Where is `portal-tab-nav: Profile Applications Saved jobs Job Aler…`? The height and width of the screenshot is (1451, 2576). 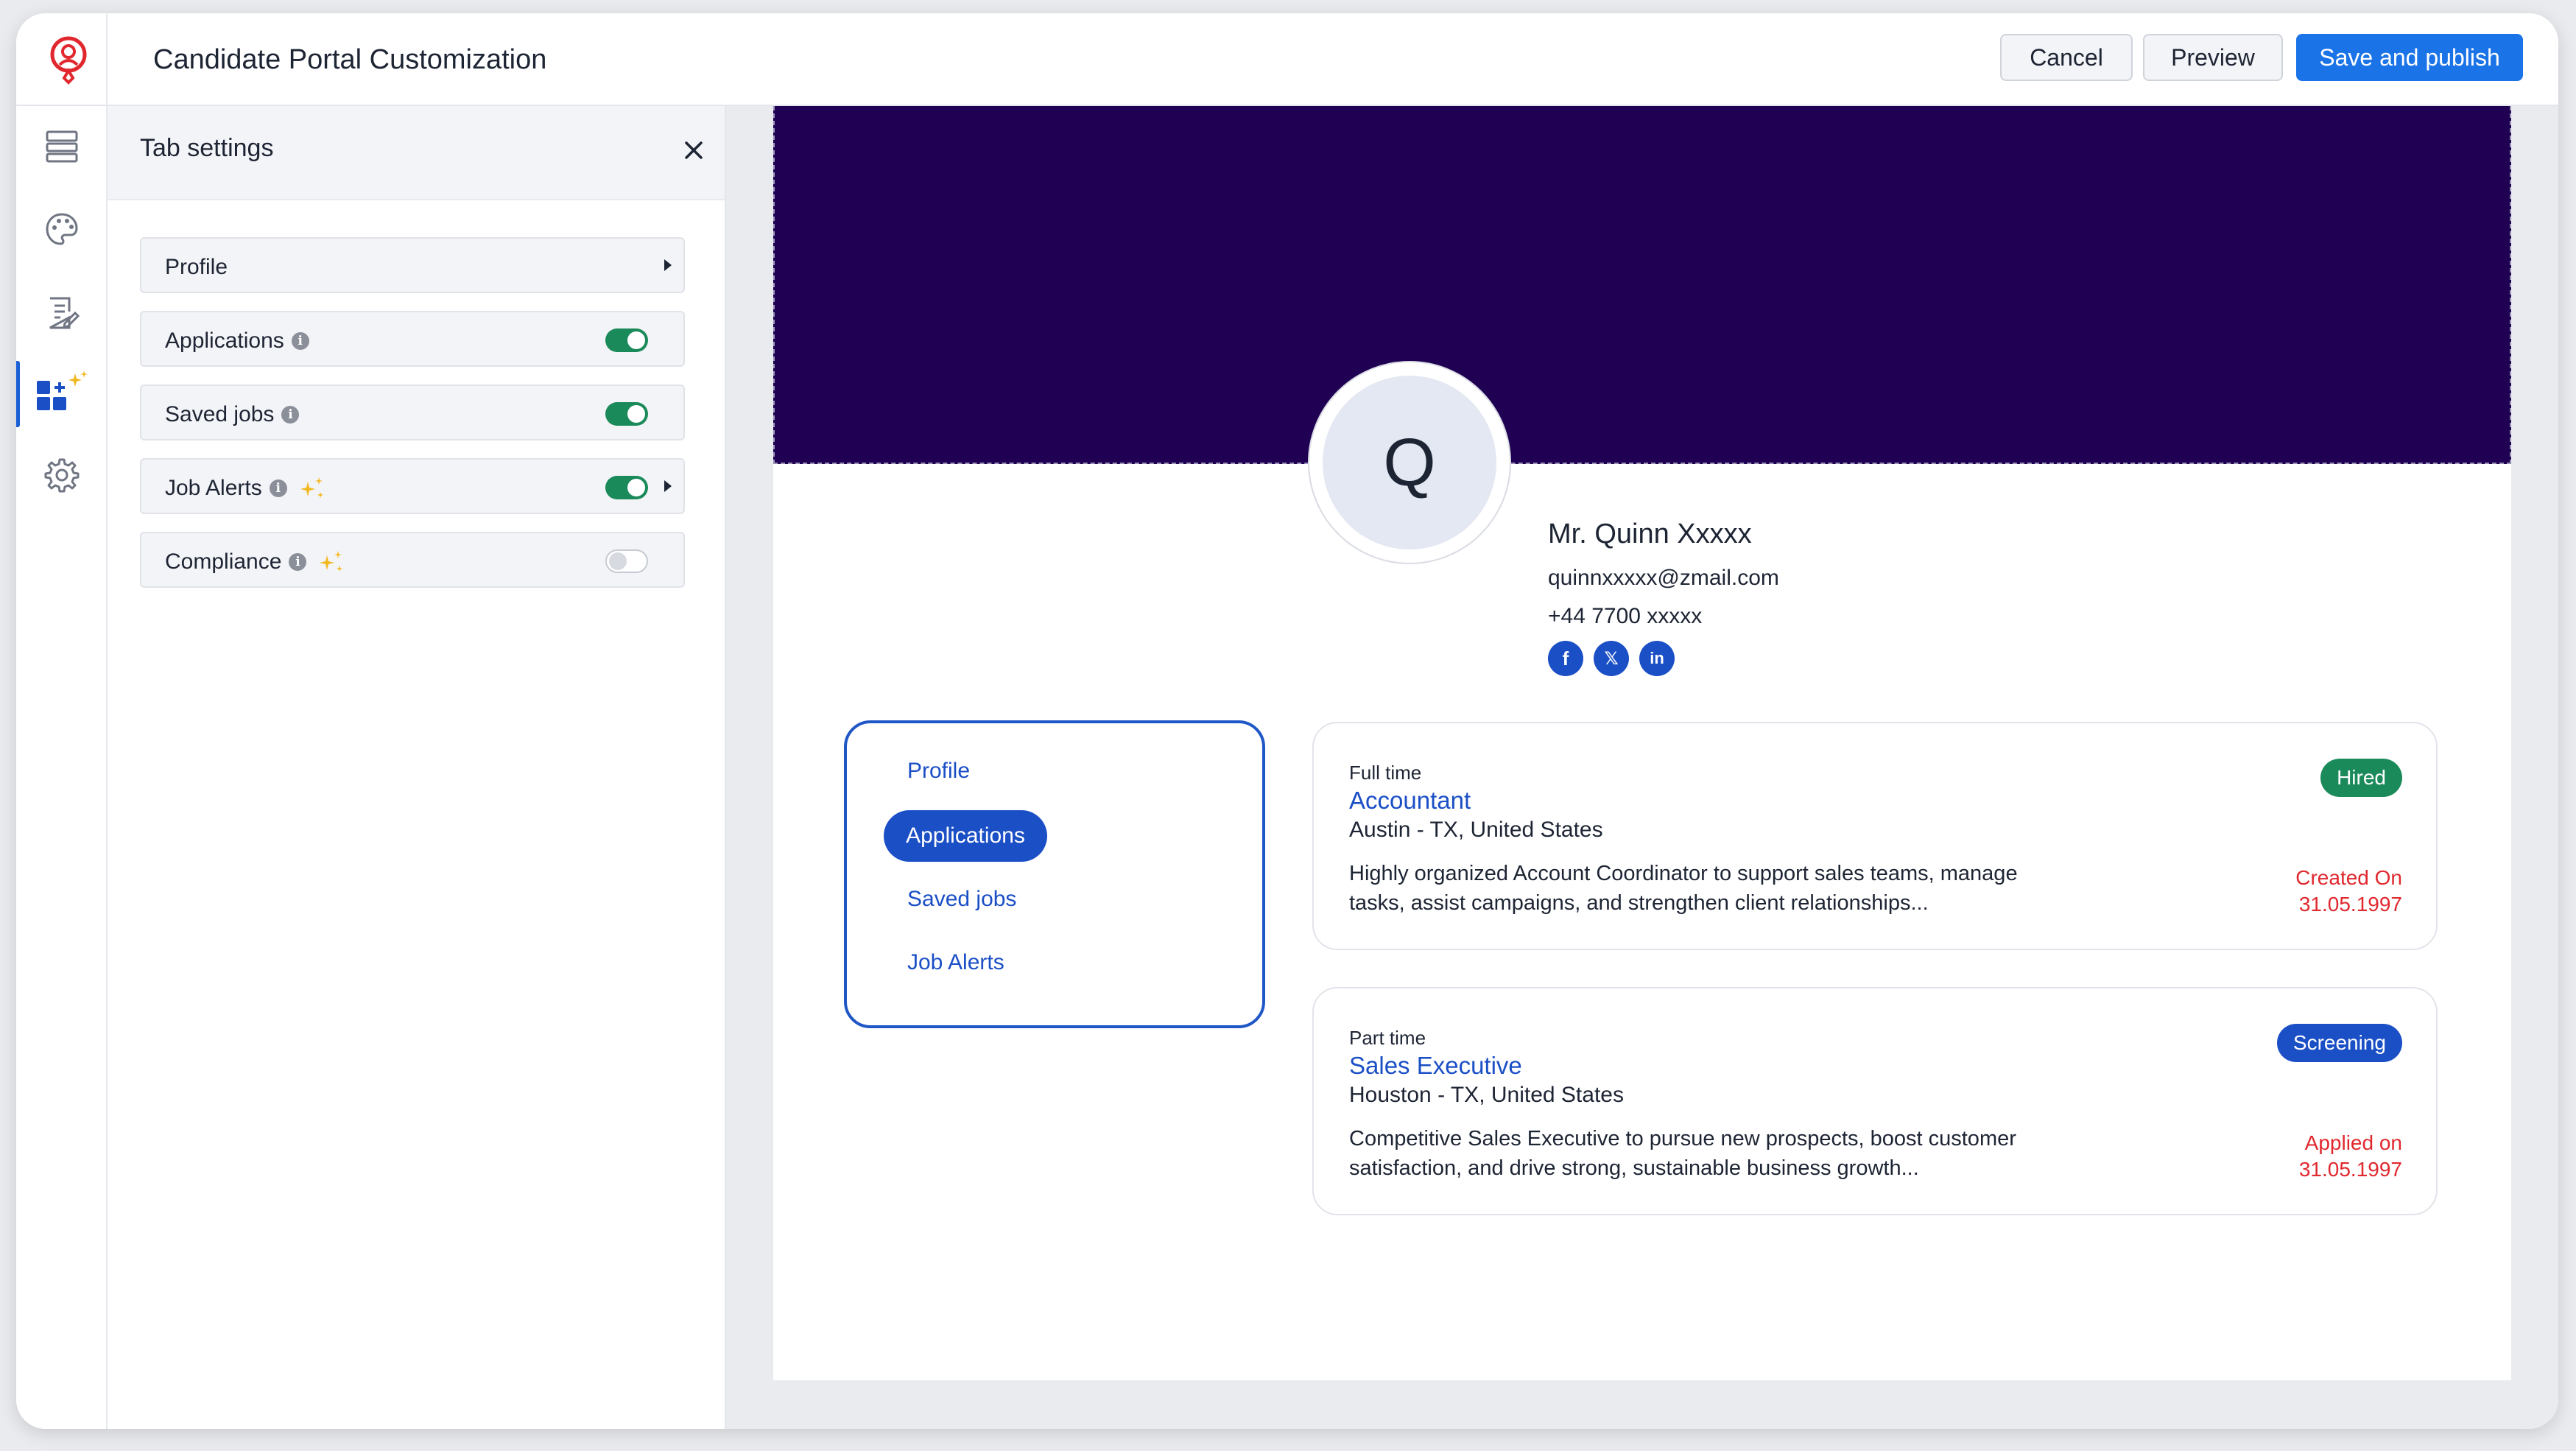 portal-tab-nav: Profile Applications Saved jobs Job Aler… is located at coordinates (1054, 874).